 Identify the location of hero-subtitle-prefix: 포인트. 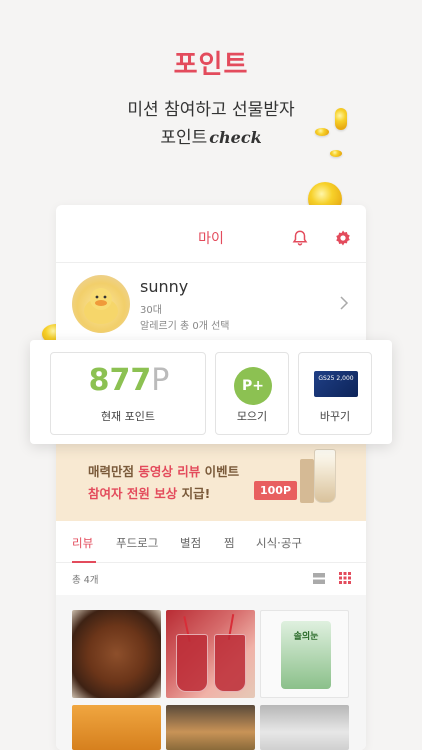
(184, 138).